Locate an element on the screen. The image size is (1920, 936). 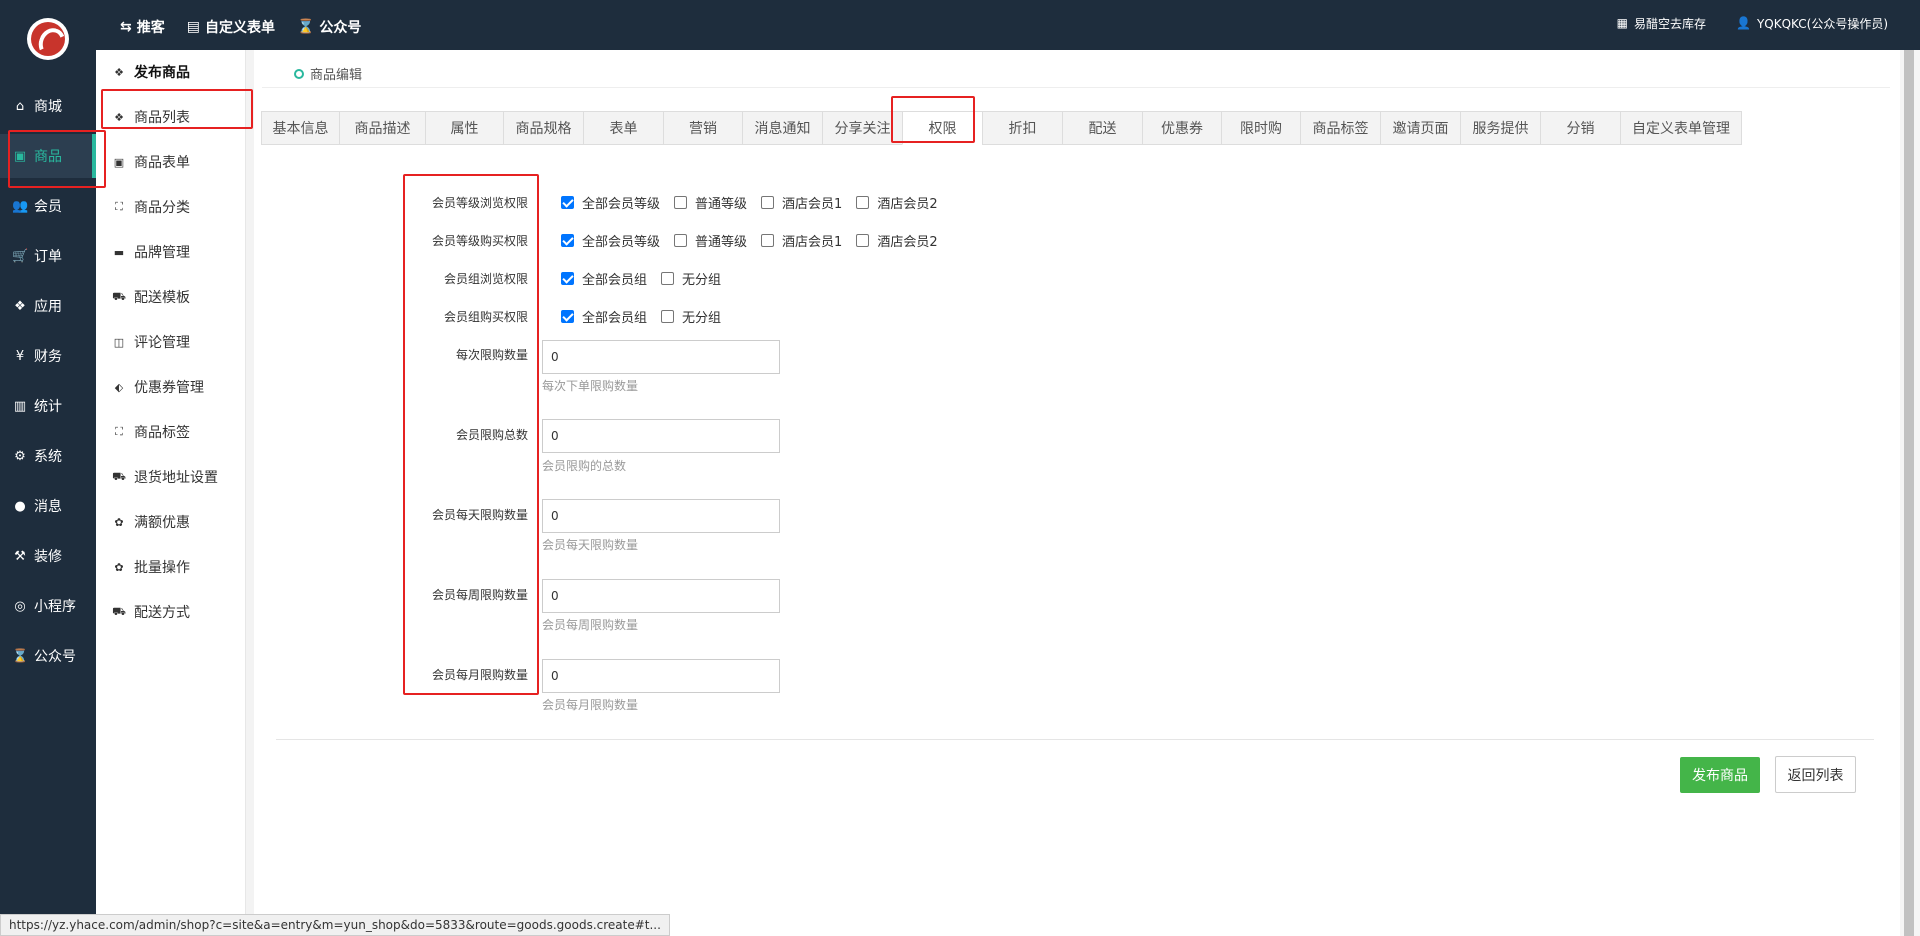
logo-mark is located at coordinates (48, 39).